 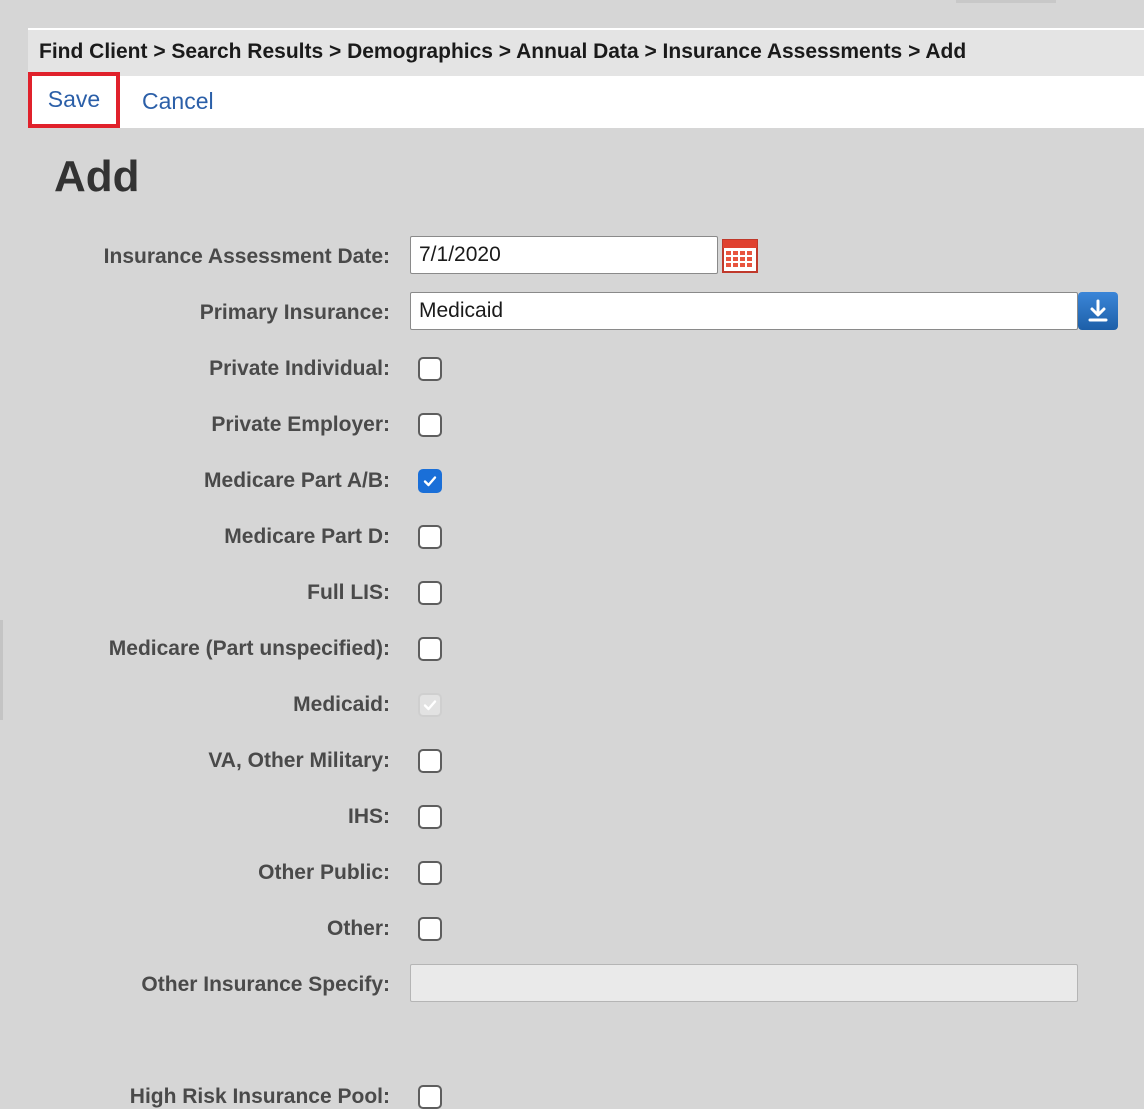 What do you see at coordinates (744, 311) in the screenshot?
I see `primary-insurance-select: Medicaid` at bounding box center [744, 311].